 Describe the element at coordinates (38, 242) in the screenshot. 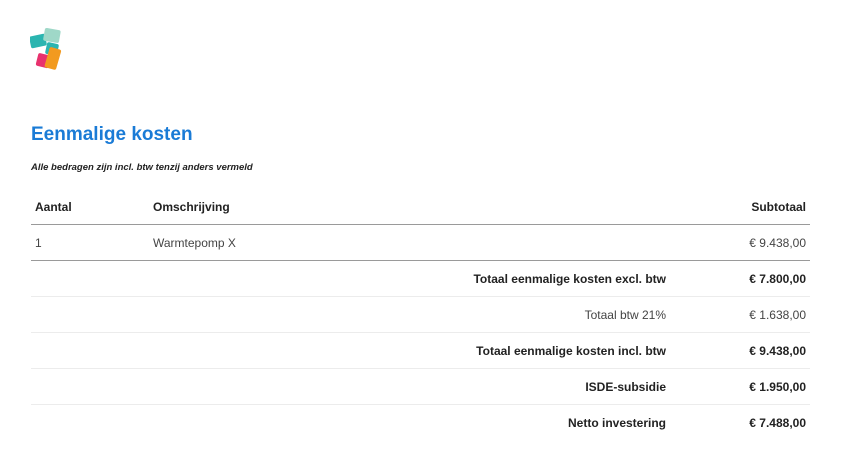

I see `item-quantity: 1` at that location.